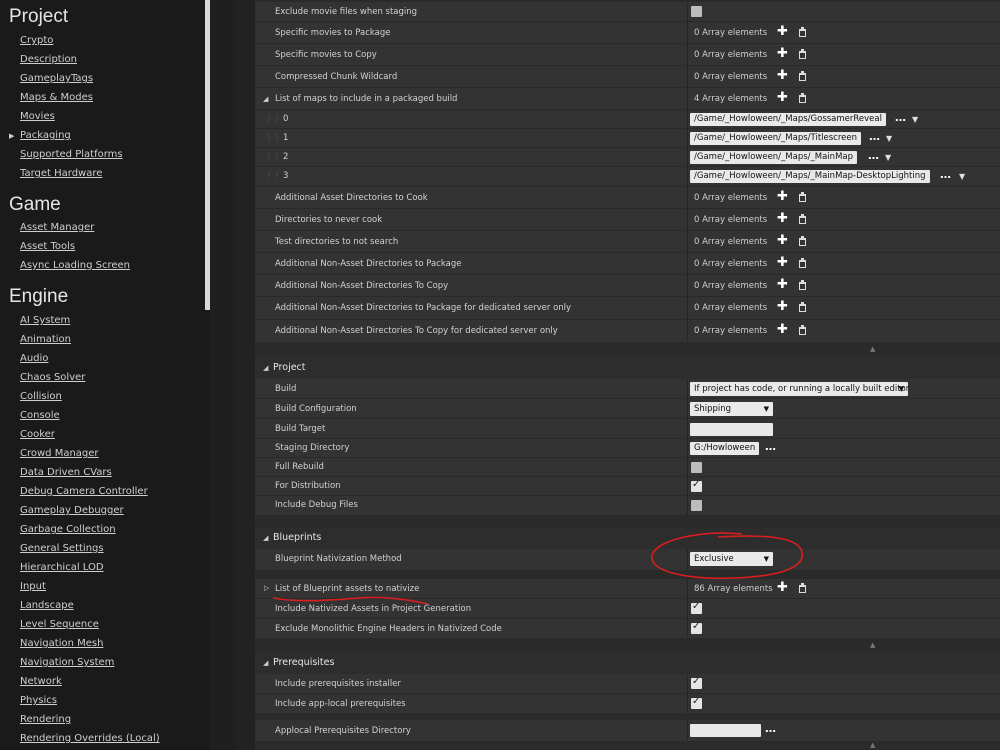 Image resolution: width=1000 pixels, height=750 pixels. What do you see at coordinates (61, 173) in the screenshot?
I see `sidebar-item-target-hardware: Target Hardware` at bounding box center [61, 173].